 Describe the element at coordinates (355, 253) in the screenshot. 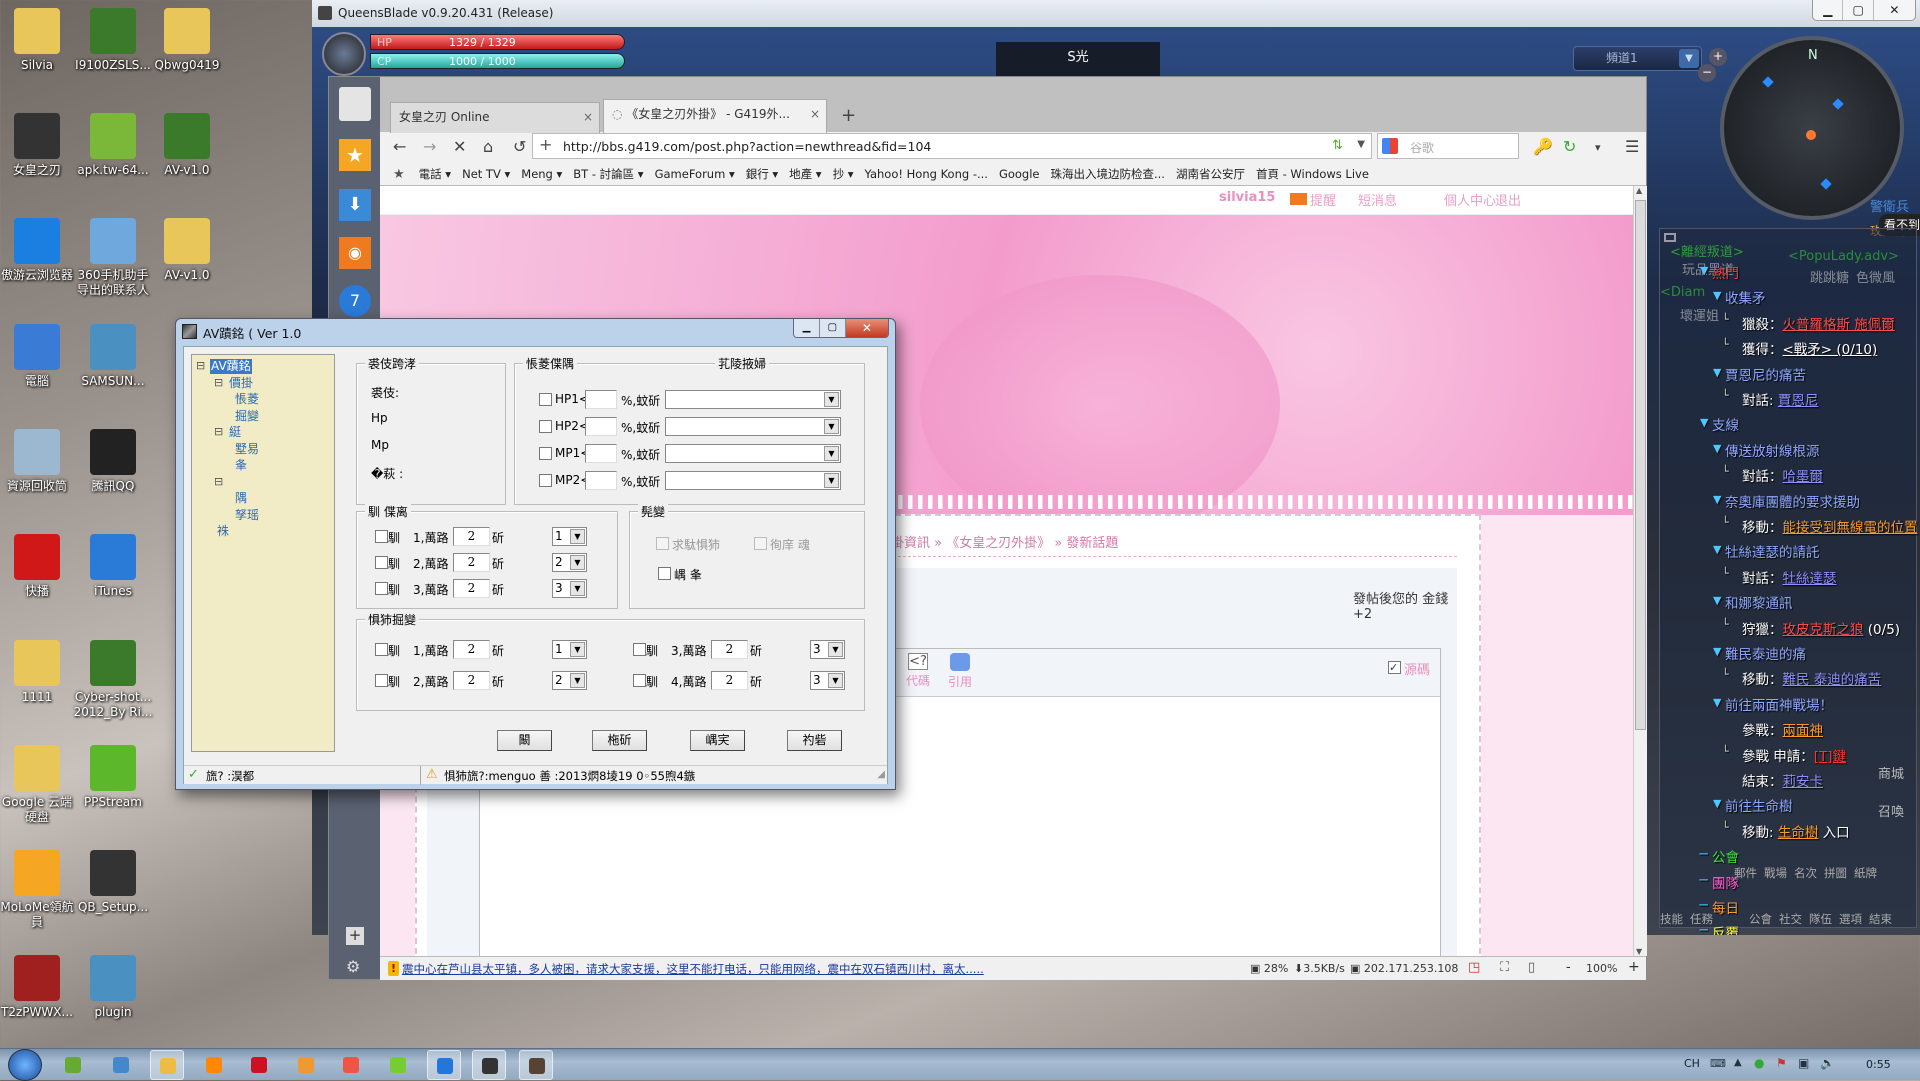

I see `rss-icon: ◉` at that location.